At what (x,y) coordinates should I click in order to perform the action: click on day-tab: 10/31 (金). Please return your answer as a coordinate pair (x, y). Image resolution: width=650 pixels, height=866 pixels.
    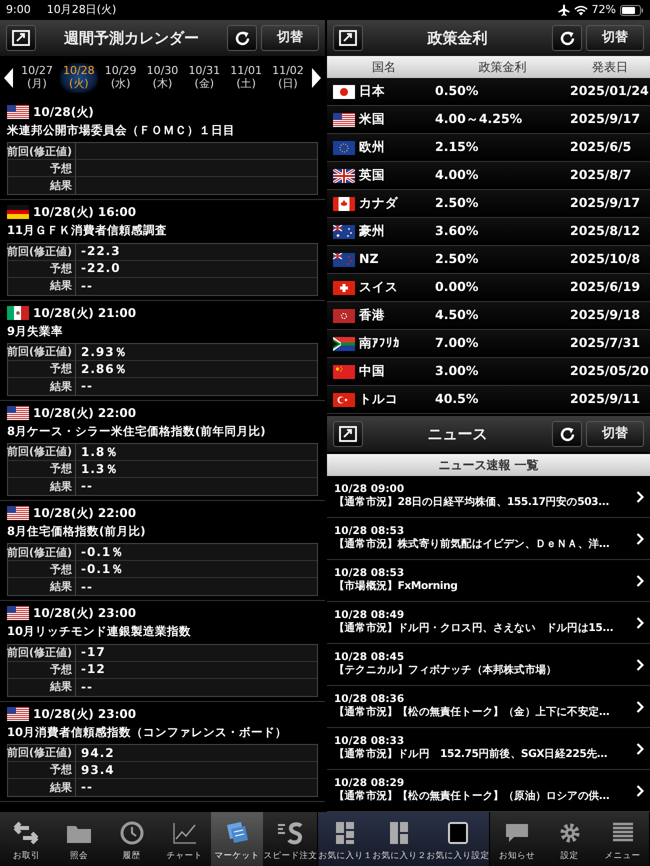
    Looking at the image, I should click on (204, 78).